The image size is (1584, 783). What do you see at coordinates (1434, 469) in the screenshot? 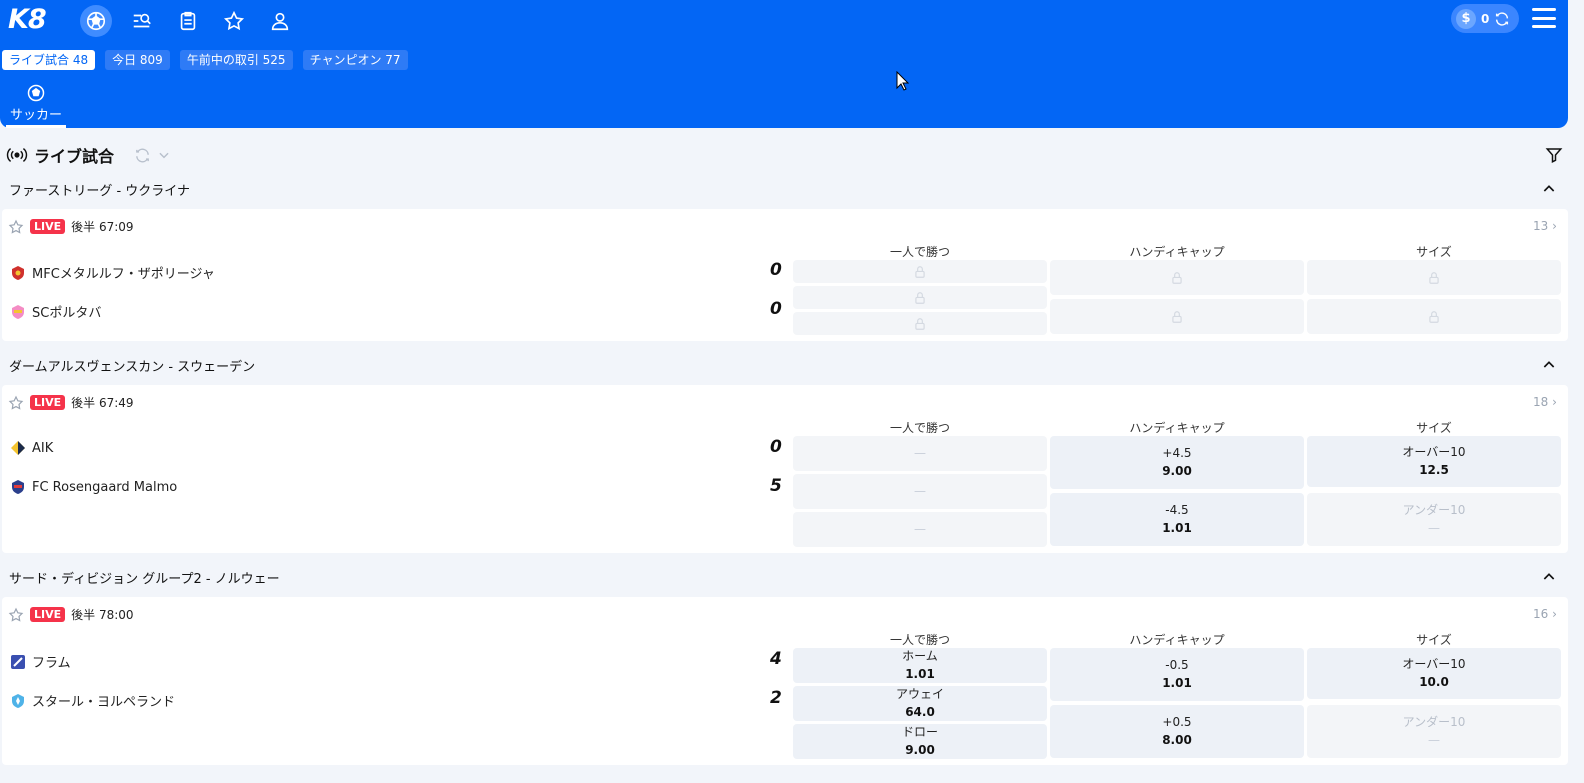
I see `odd-value: 12.5` at bounding box center [1434, 469].